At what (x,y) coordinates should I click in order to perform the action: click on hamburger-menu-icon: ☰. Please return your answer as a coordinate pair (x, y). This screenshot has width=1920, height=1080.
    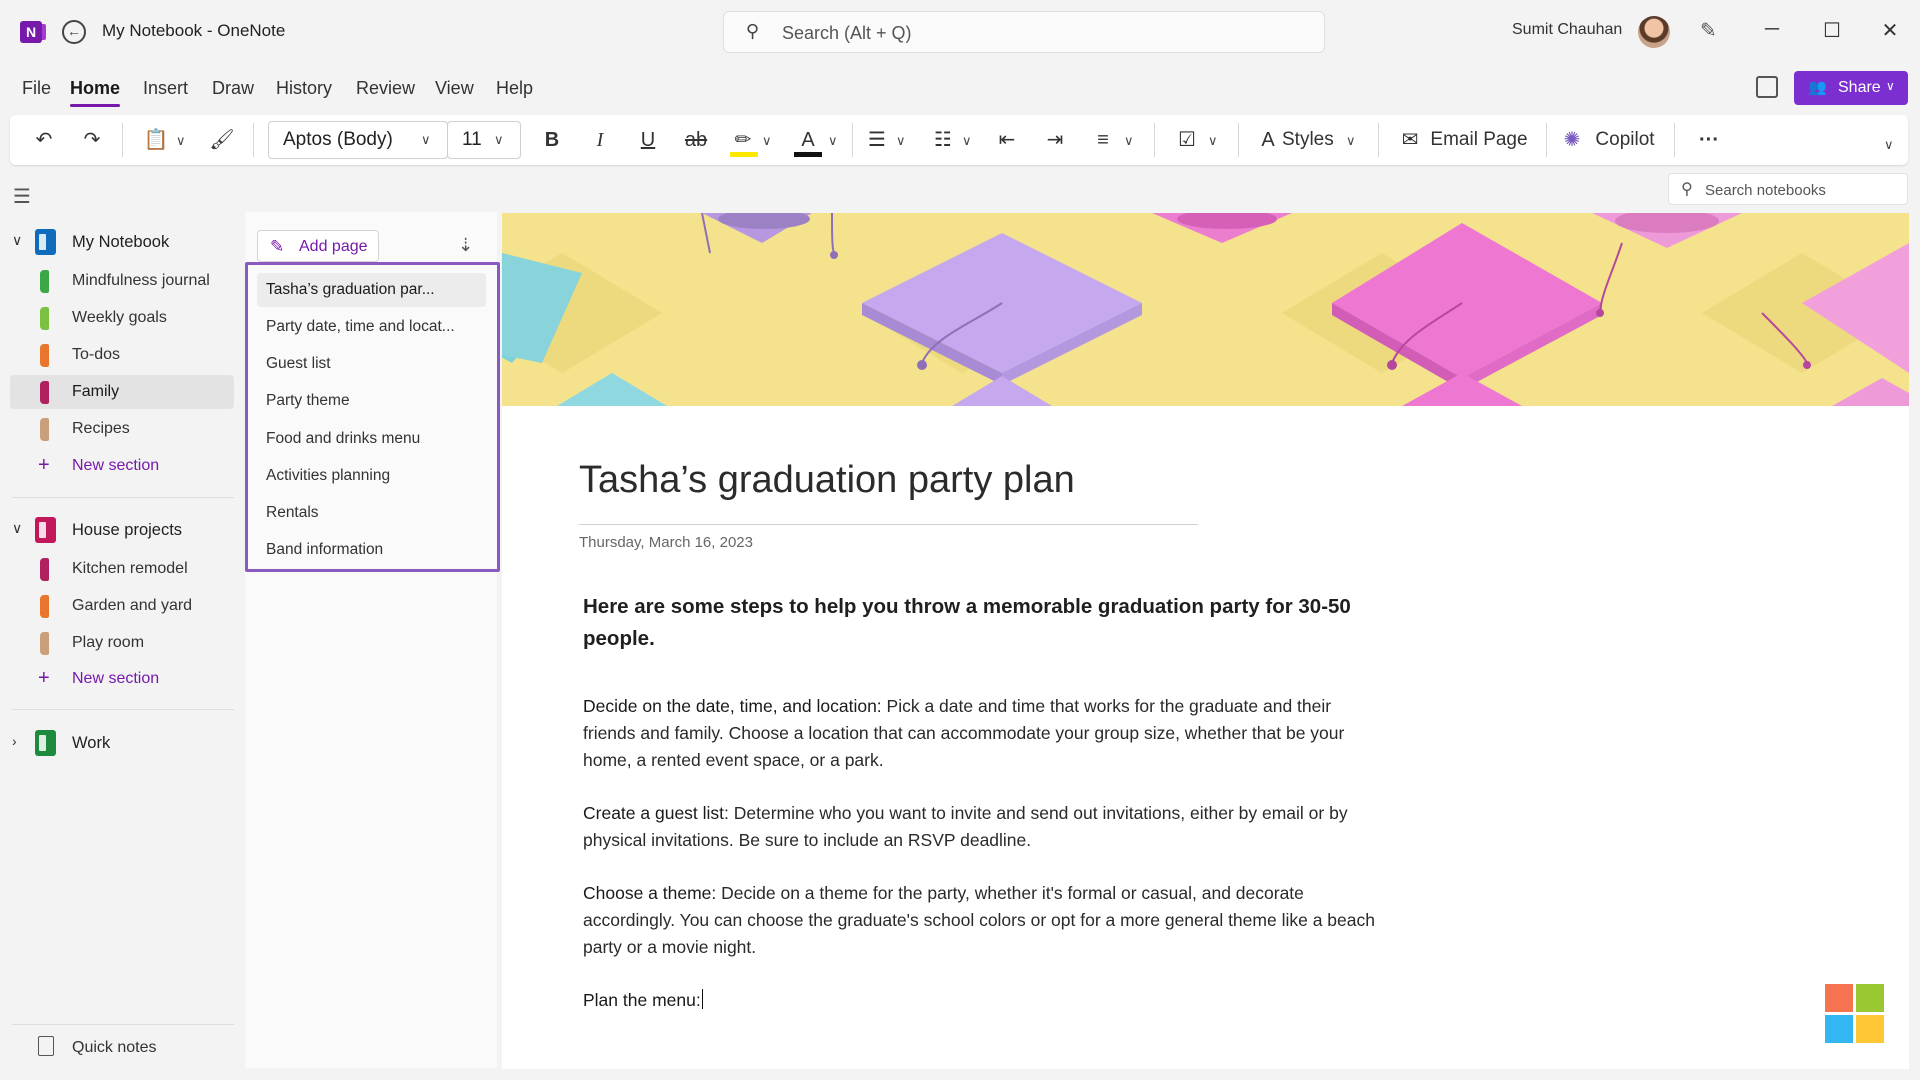
    Looking at the image, I should click on (22, 196).